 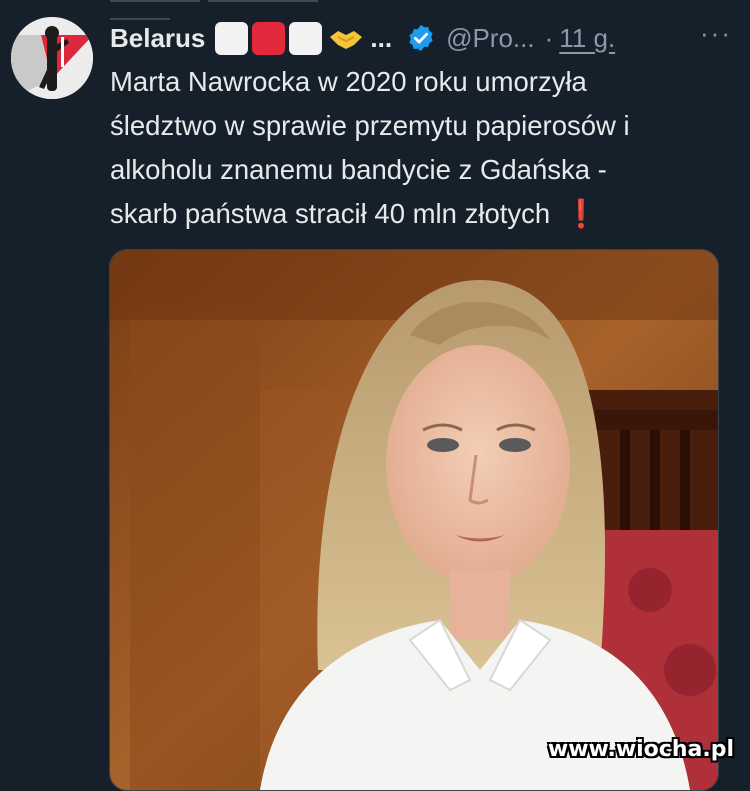 What do you see at coordinates (358, 169) in the screenshot?
I see `tweet-line-3: alkoholu znanemu bandycie z Gdańska -` at bounding box center [358, 169].